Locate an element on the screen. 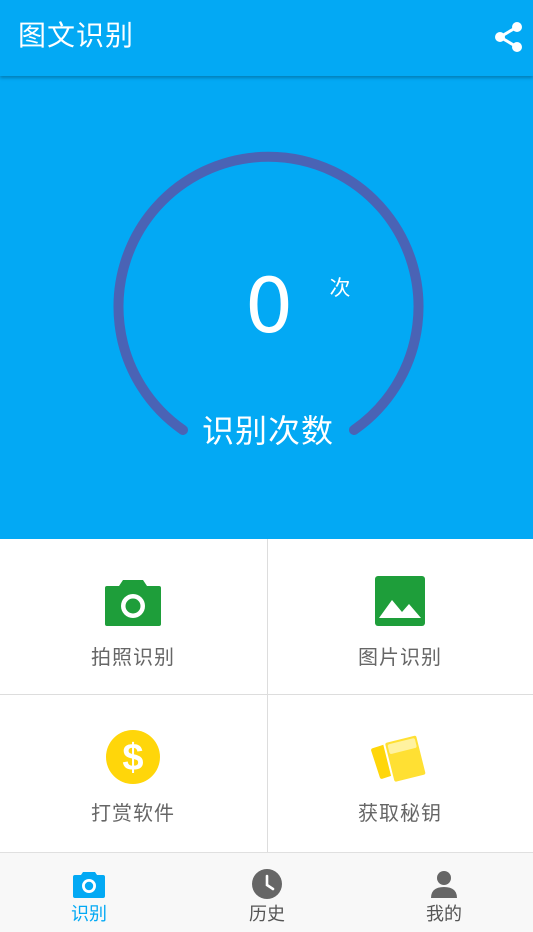 This screenshot has height=932, width=533. bottom-navigation: 识别 历史 我的 is located at coordinates (266, 892).